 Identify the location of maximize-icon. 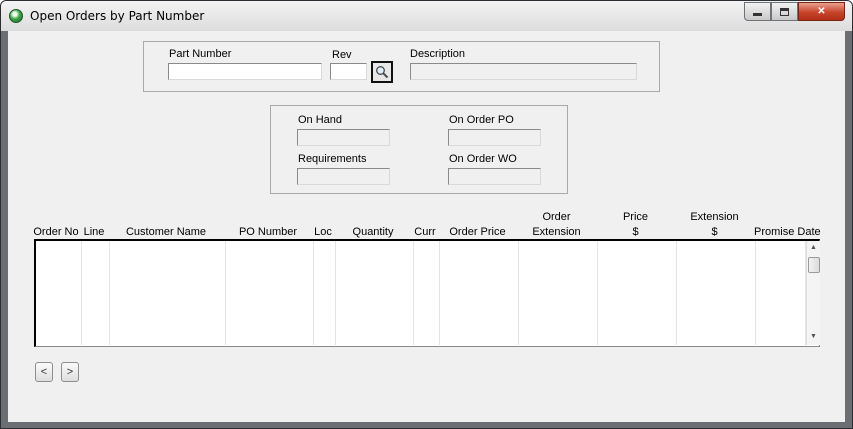
(784, 11).